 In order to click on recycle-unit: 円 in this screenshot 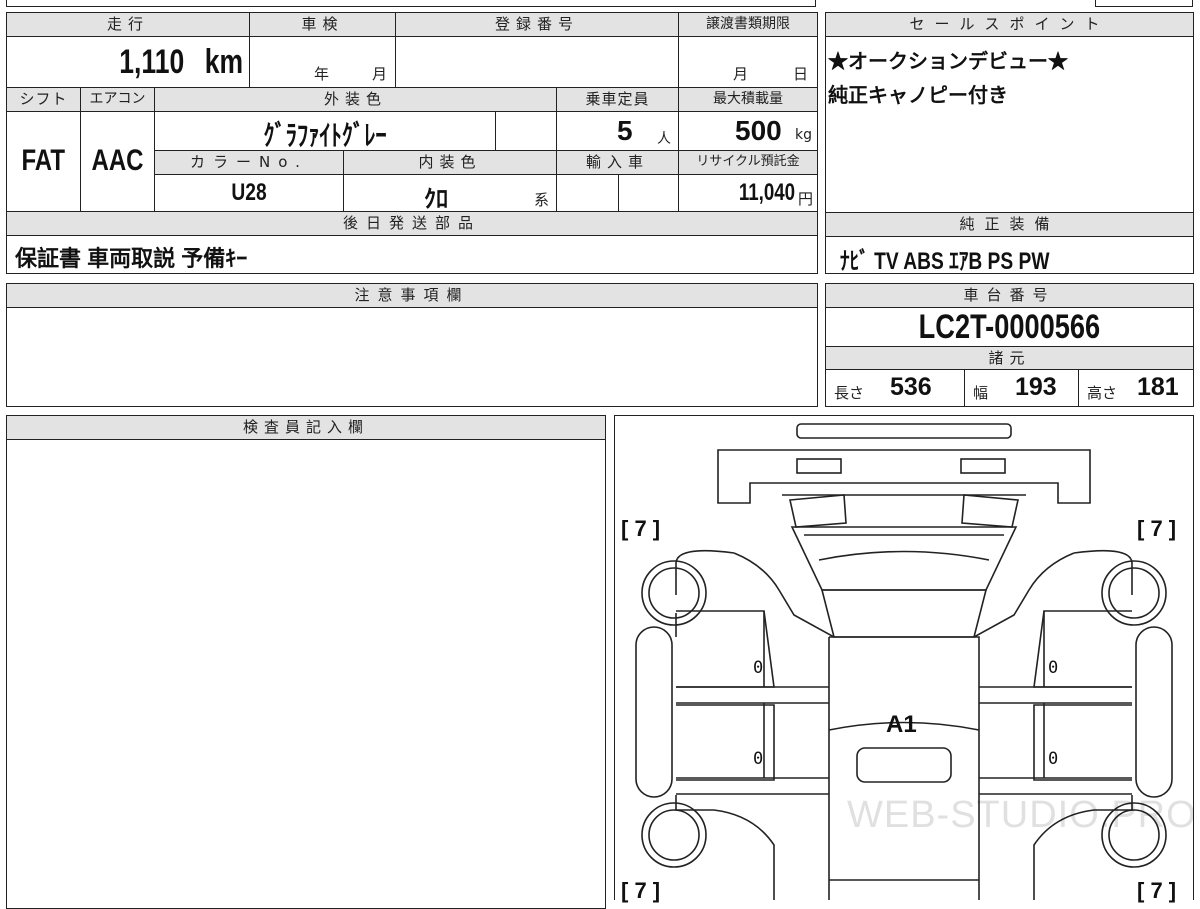, I will do `click(805, 199)`.